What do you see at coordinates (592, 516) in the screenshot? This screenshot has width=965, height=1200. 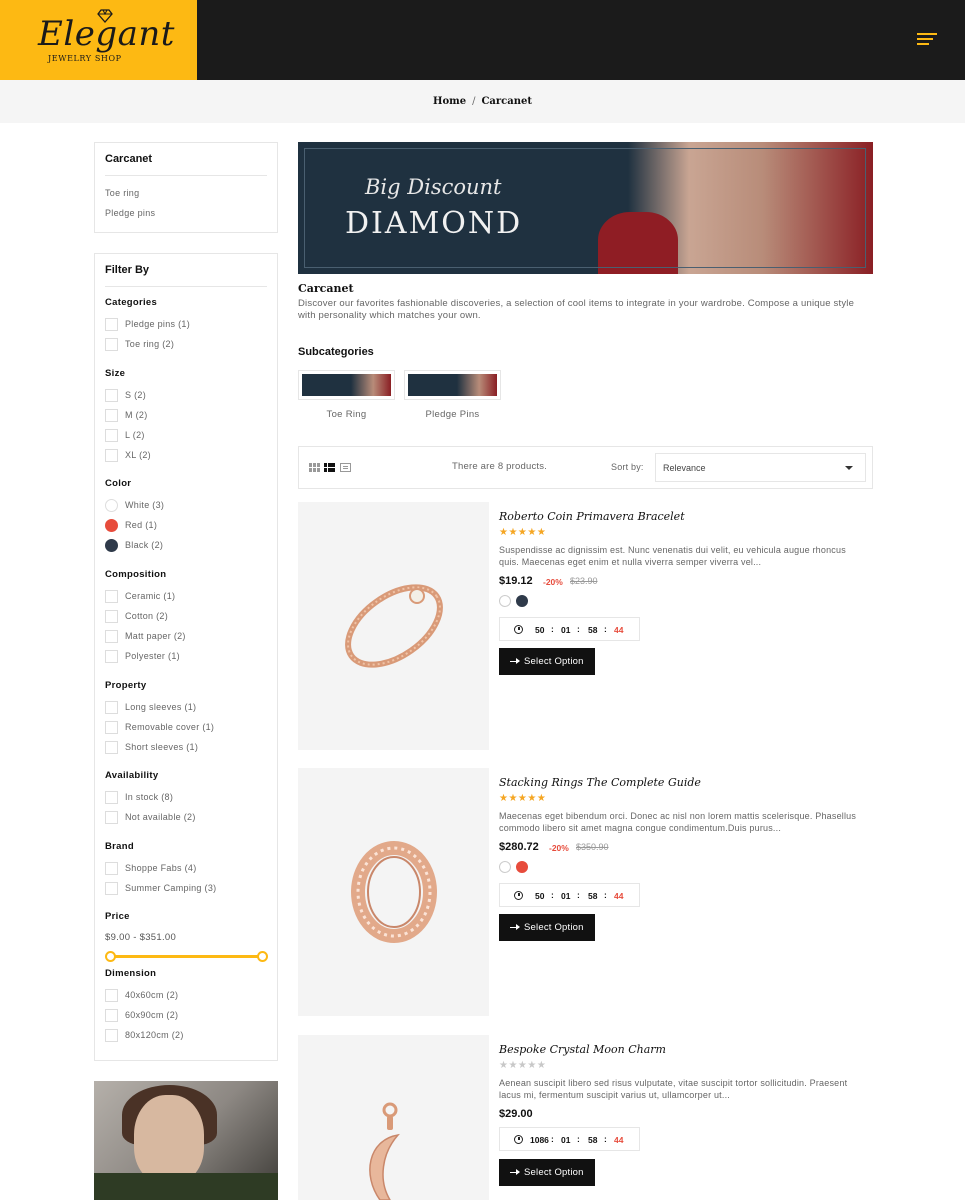 I see `product-name: Roberto Coin Primavera Bracelet` at bounding box center [592, 516].